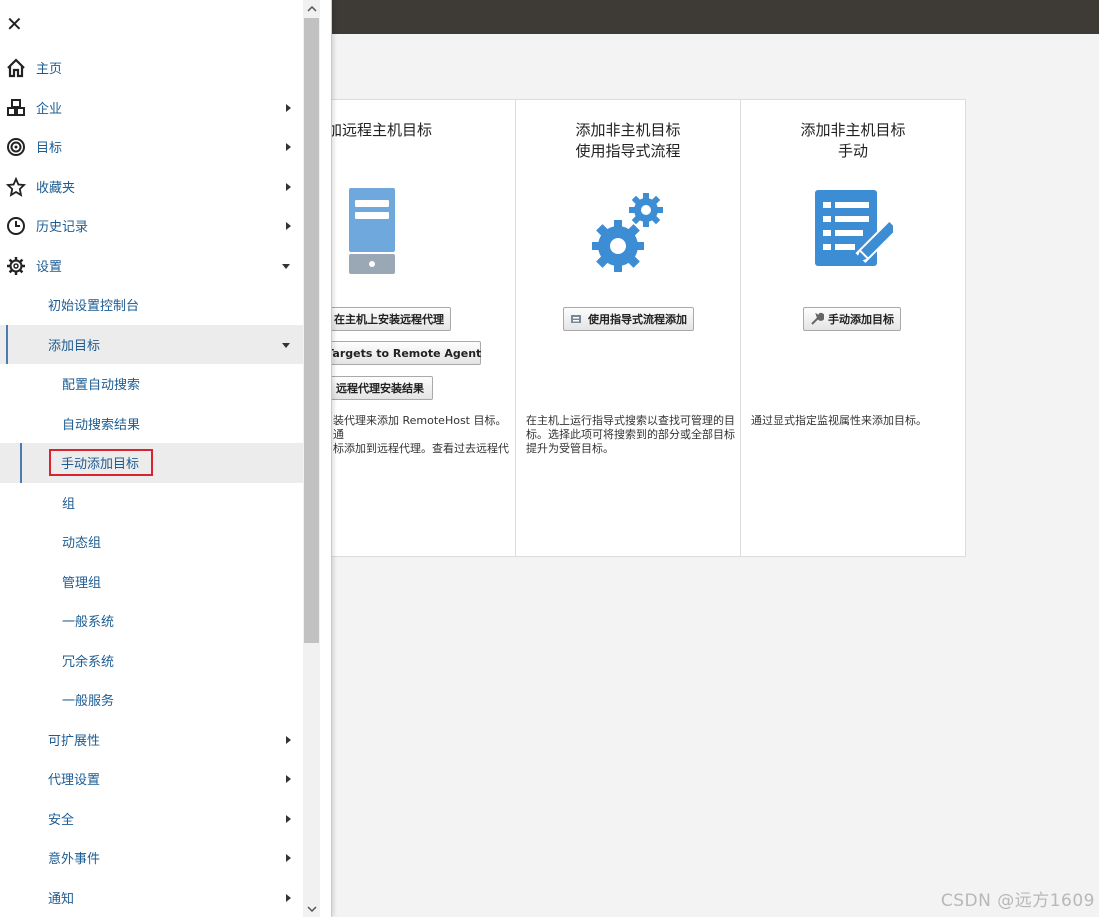 The width and height of the screenshot is (1099, 917). I want to click on sidebar-item-setup: 设置, so click(151, 266).